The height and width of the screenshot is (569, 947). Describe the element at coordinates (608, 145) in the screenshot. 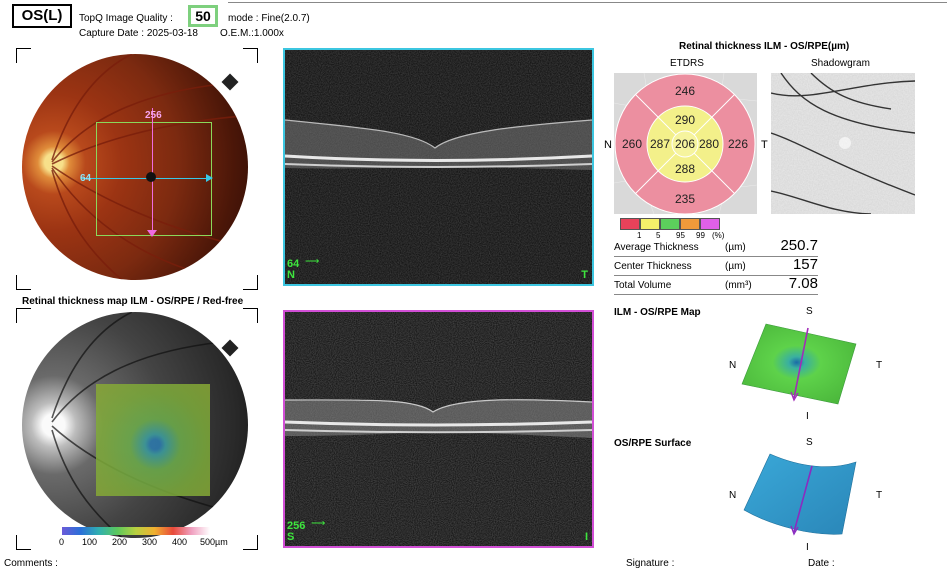

I see `etdrs-nasal-label: N` at that location.